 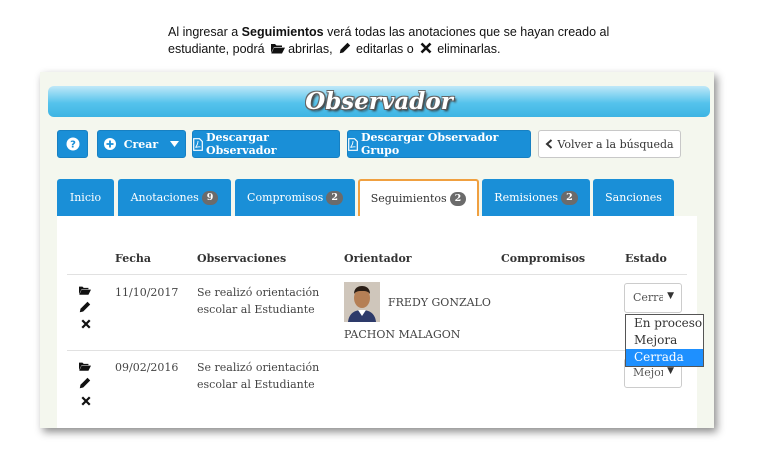 I want to click on tab-label: Compromisos, so click(x=285, y=197).